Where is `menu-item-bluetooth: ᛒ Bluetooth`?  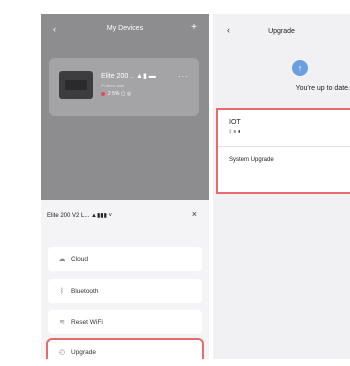
menu-item-bluetooth: ᛒ Bluetooth is located at coordinates (125, 291).